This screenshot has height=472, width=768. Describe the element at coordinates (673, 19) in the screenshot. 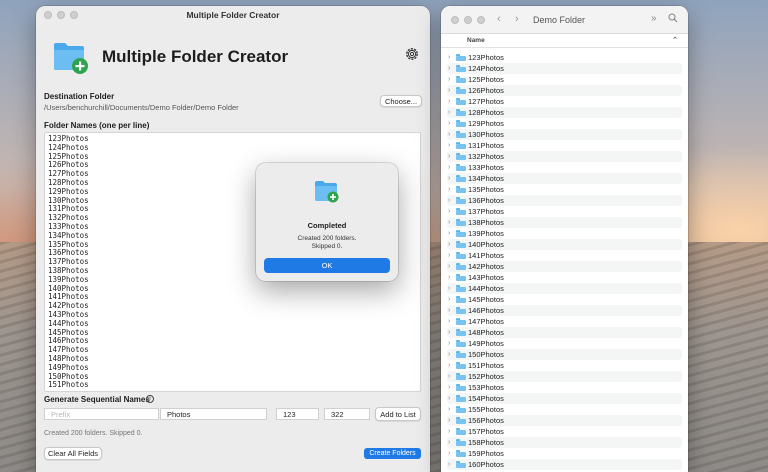

I see `search-icon` at that location.